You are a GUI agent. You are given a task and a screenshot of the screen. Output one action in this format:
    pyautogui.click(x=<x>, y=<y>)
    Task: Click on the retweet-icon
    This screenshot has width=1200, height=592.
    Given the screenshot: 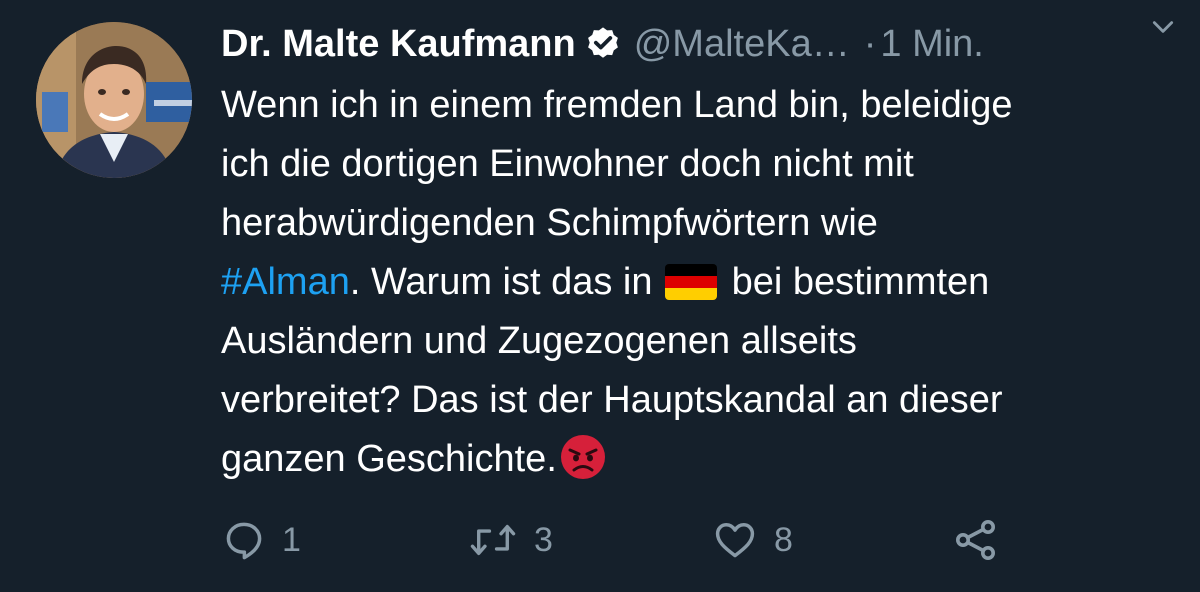 What is the action you would take?
    pyautogui.click(x=493, y=540)
    